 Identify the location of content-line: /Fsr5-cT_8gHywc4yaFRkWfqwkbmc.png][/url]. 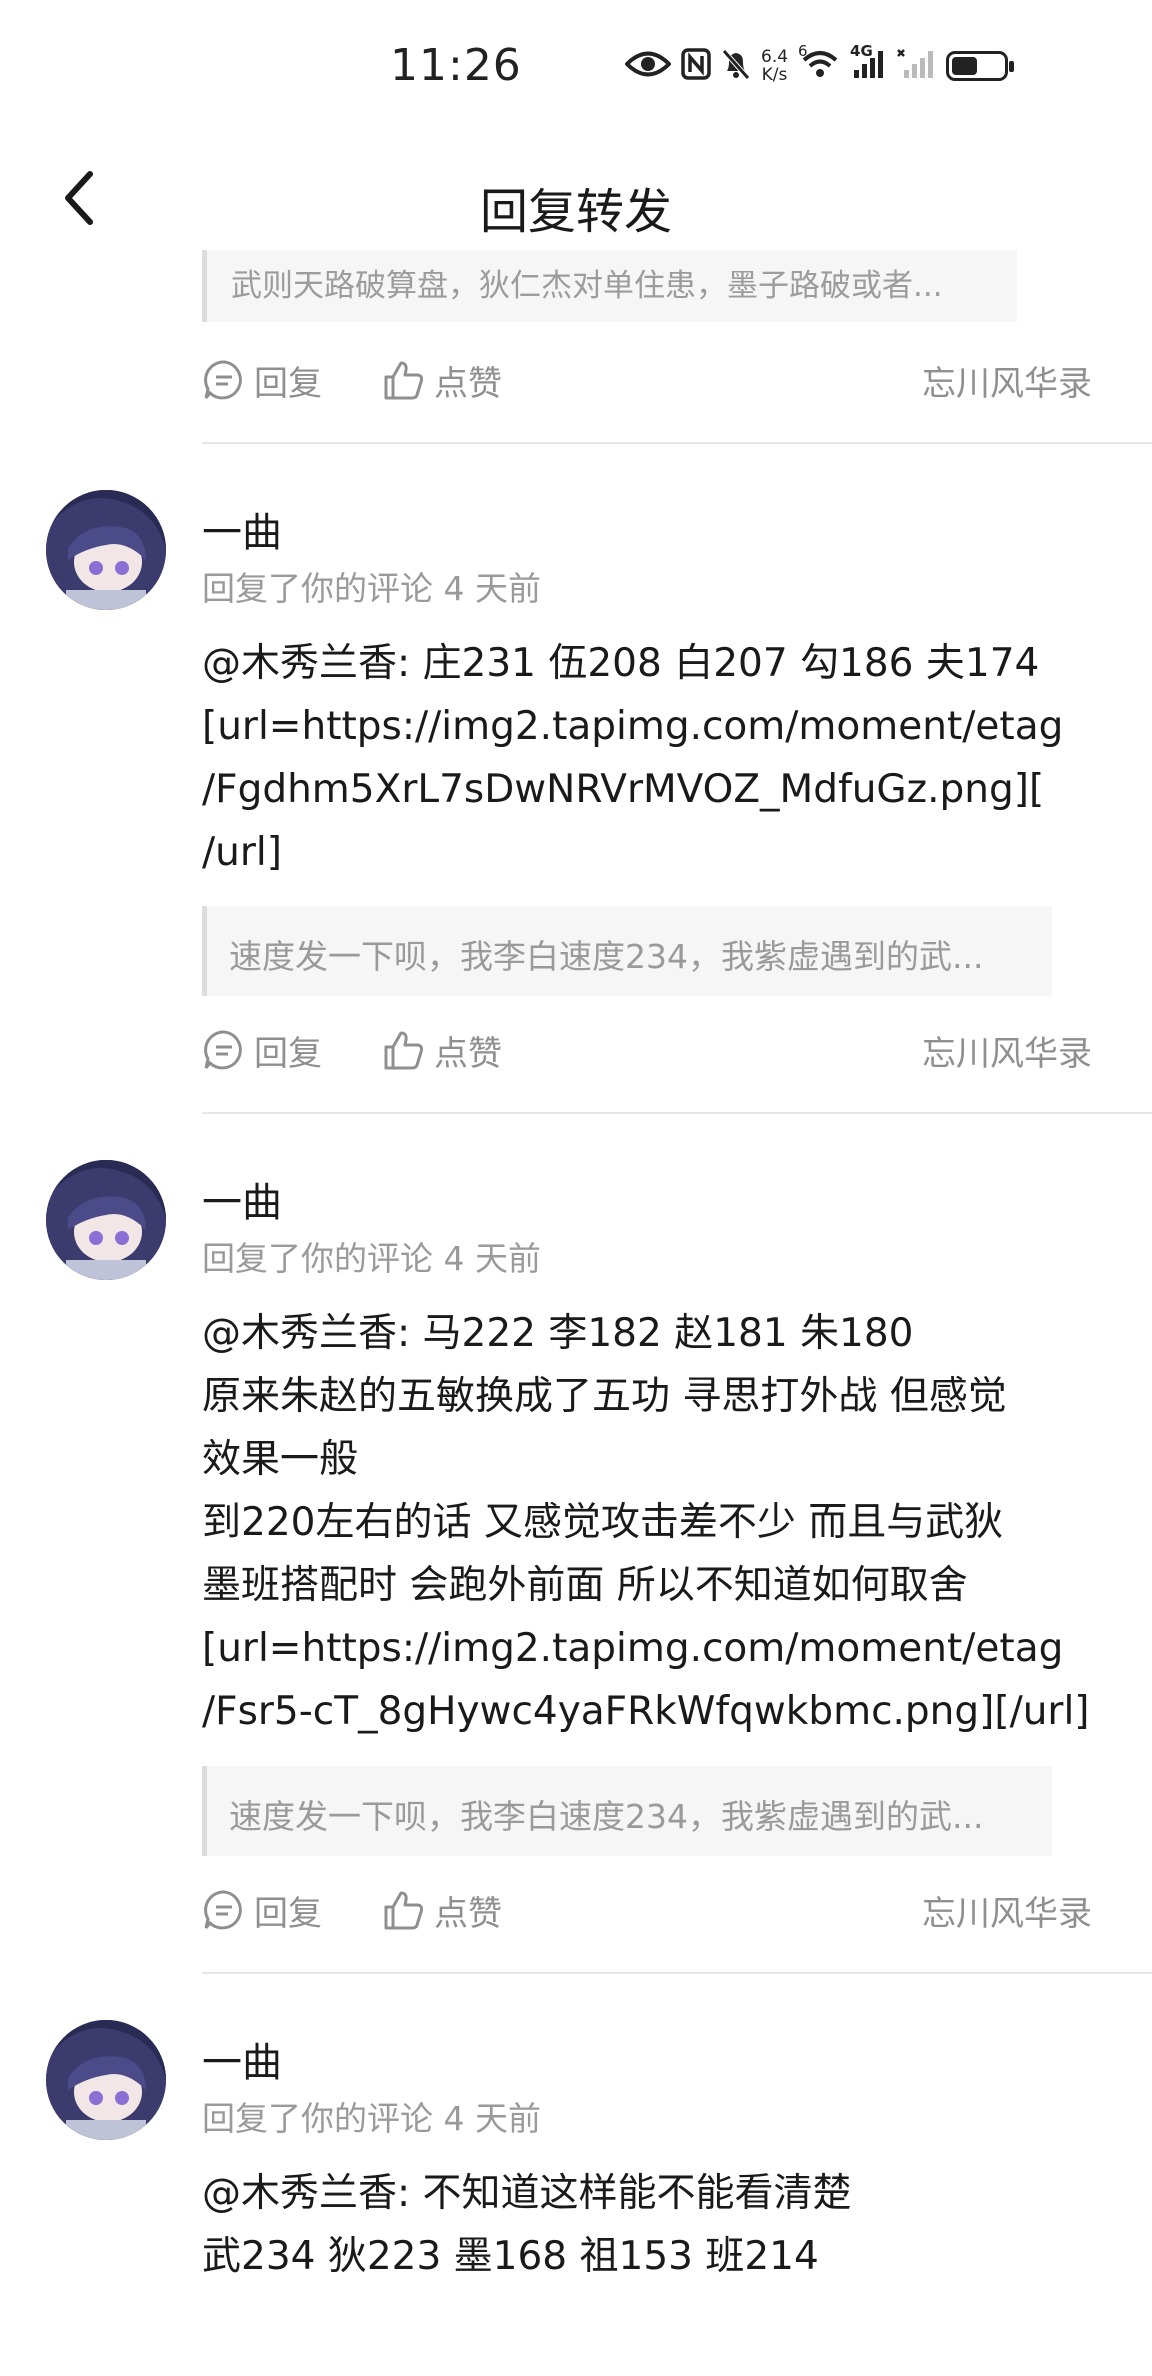
(646, 1711).